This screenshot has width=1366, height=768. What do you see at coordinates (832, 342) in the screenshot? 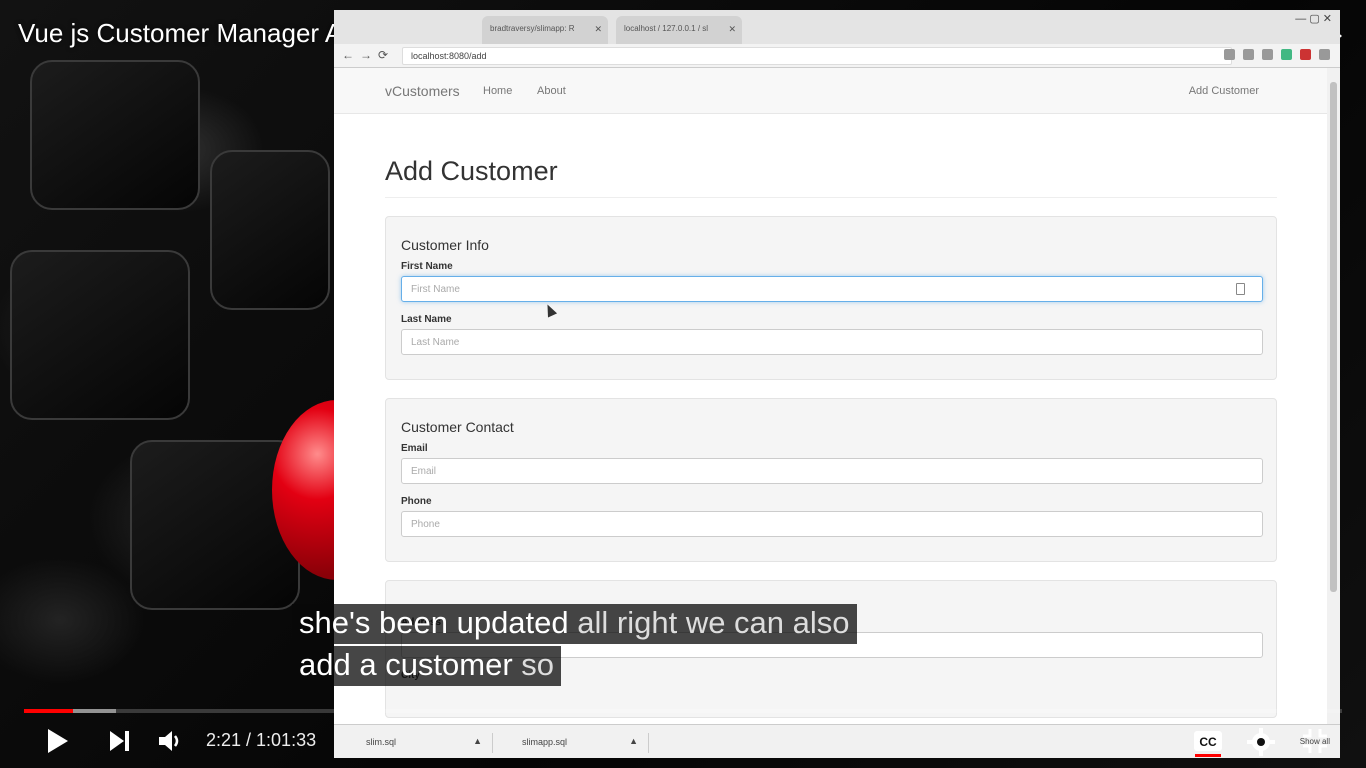
I see `last-name-input` at bounding box center [832, 342].